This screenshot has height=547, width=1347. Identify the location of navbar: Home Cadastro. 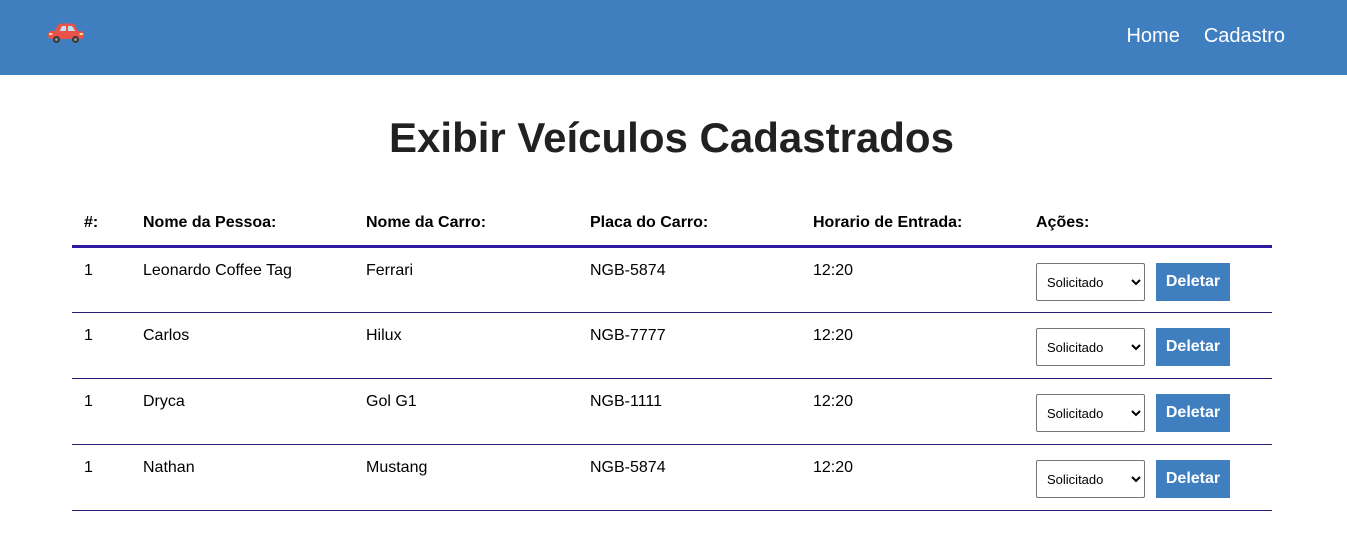
(673, 37).